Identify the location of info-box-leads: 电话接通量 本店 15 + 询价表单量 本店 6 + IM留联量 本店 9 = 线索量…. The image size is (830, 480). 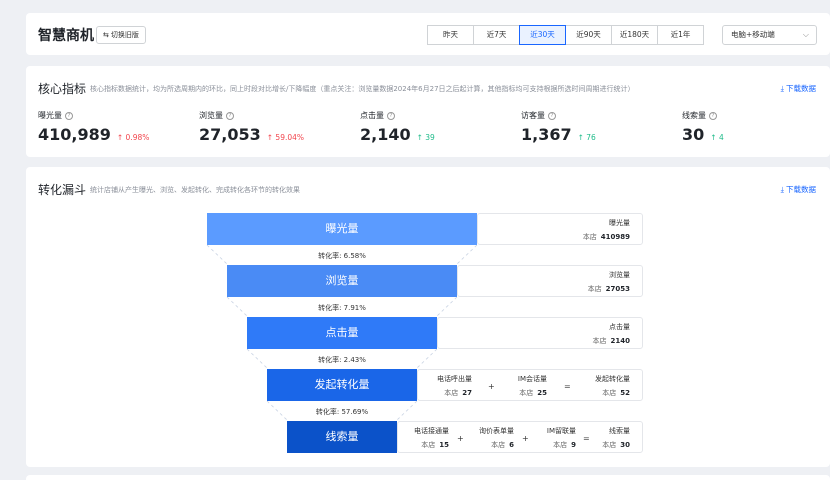
(520, 437).